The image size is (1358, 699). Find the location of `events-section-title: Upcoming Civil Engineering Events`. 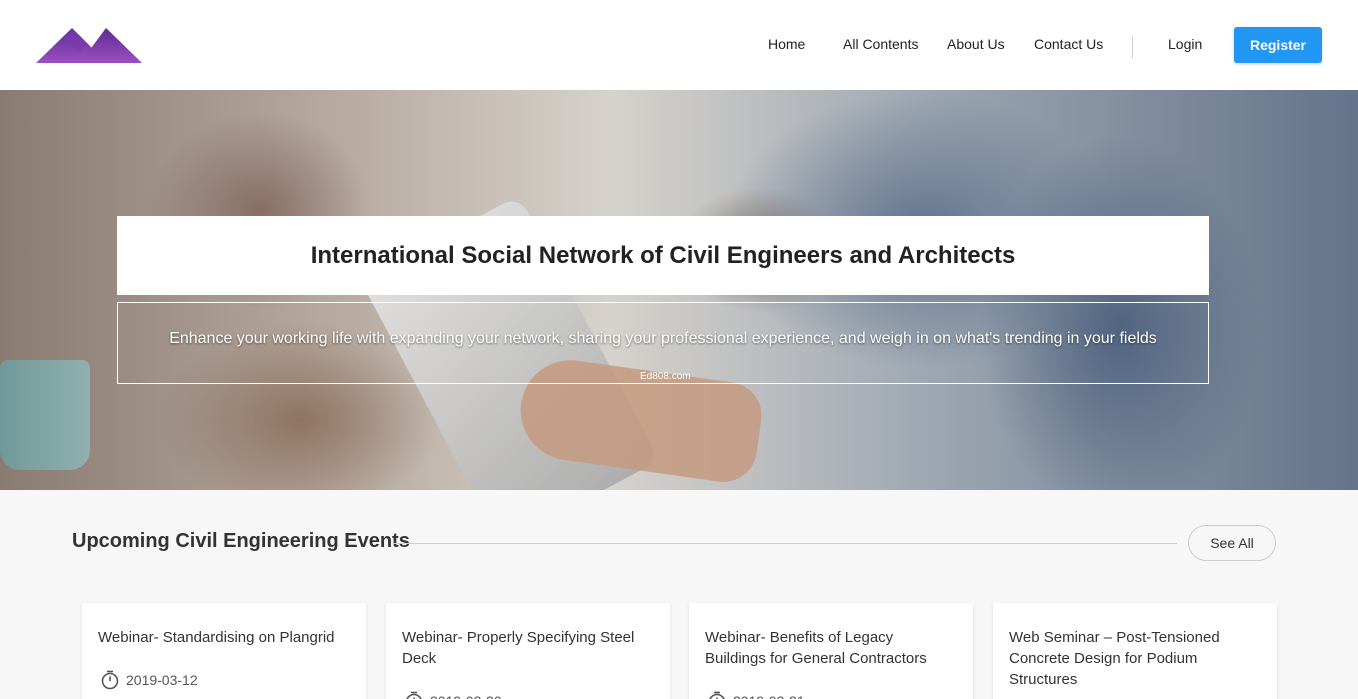

events-section-title: Upcoming Civil Engineering Events is located at coordinates (241, 541).